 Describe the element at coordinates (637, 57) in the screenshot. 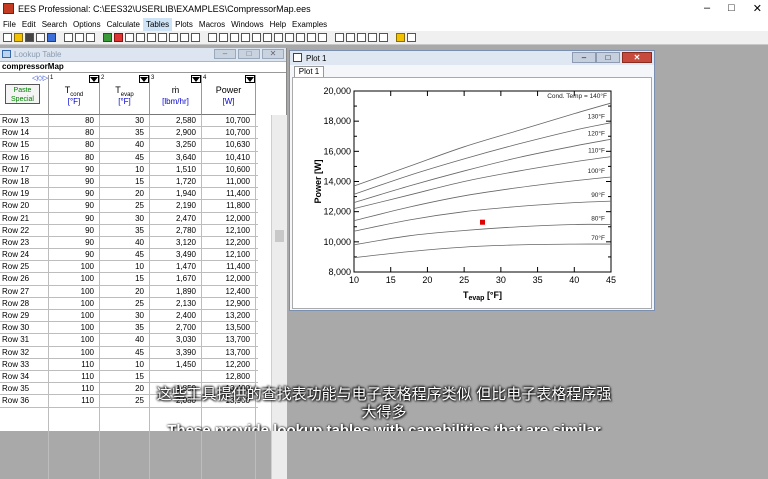

I see `plot-close-button: ✕` at that location.